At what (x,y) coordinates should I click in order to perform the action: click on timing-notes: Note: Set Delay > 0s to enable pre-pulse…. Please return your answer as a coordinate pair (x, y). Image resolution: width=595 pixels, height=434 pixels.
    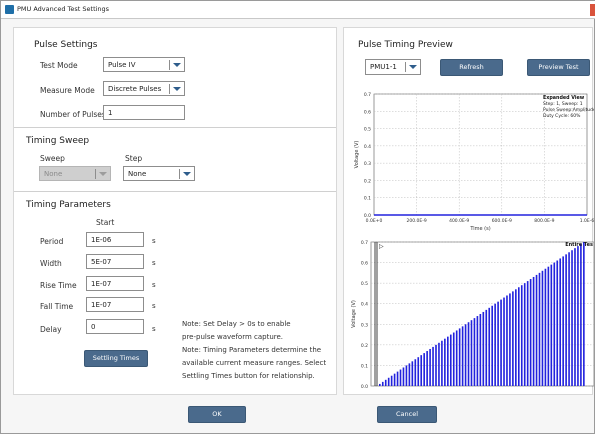
    Looking at the image, I should click on (259, 350).